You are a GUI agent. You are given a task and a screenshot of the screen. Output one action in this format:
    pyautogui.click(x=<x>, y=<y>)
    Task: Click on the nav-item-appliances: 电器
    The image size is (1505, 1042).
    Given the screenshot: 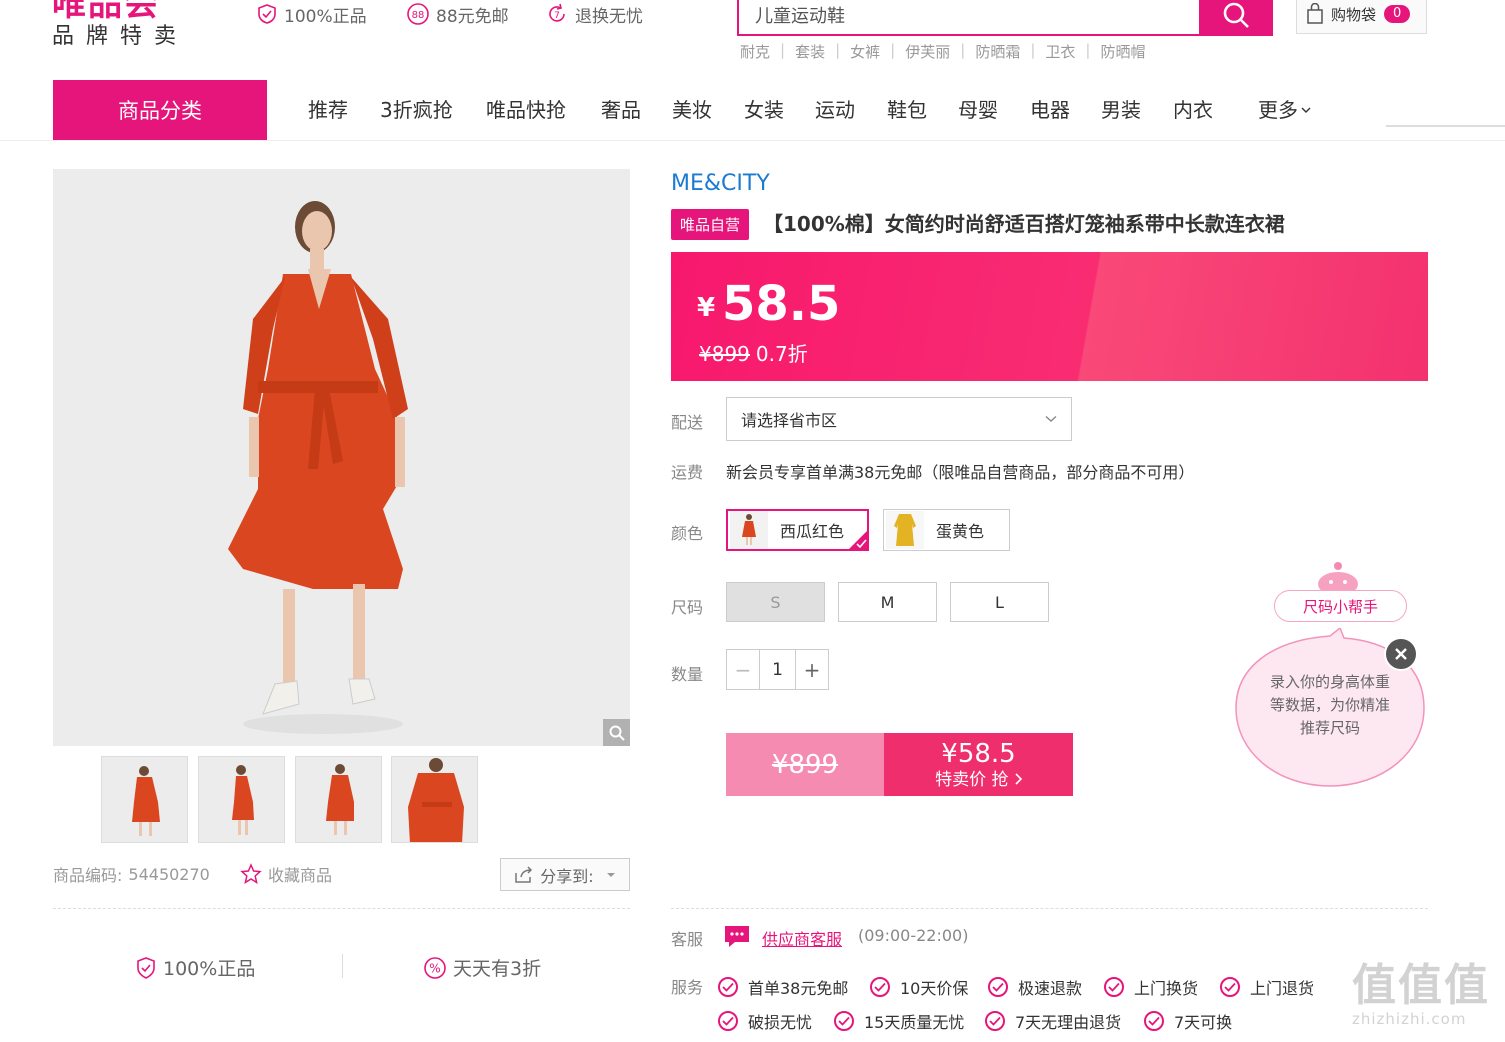 What is the action you would take?
    pyautogui.click(x=1050, y=110)
    